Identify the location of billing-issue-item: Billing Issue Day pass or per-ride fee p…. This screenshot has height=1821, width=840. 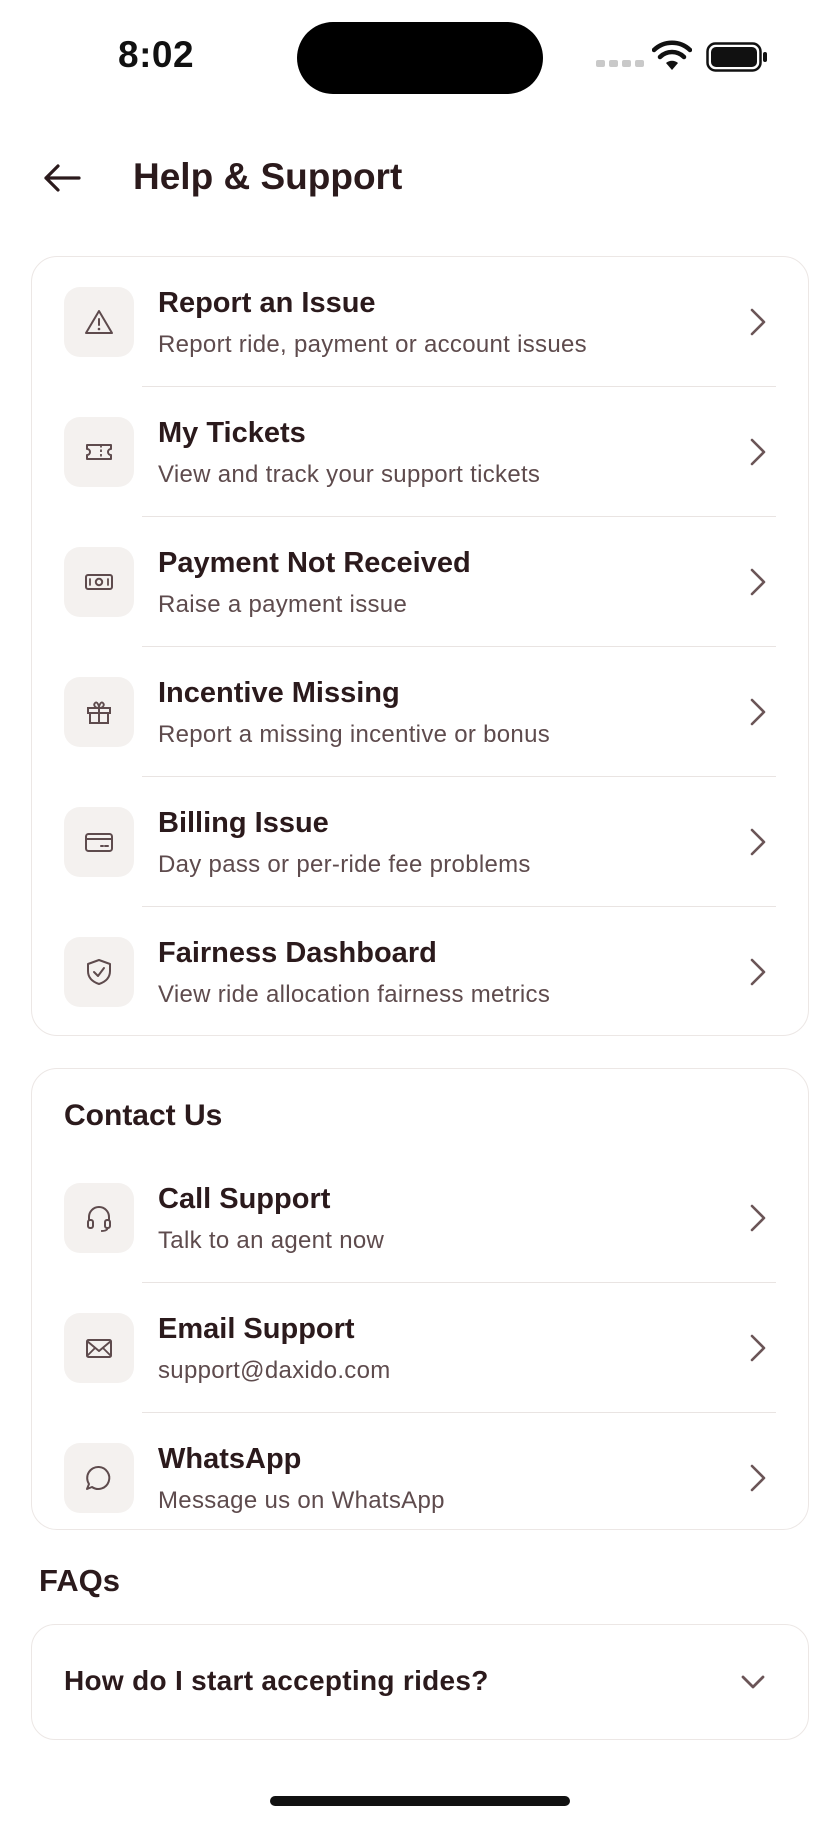
(420, 842).